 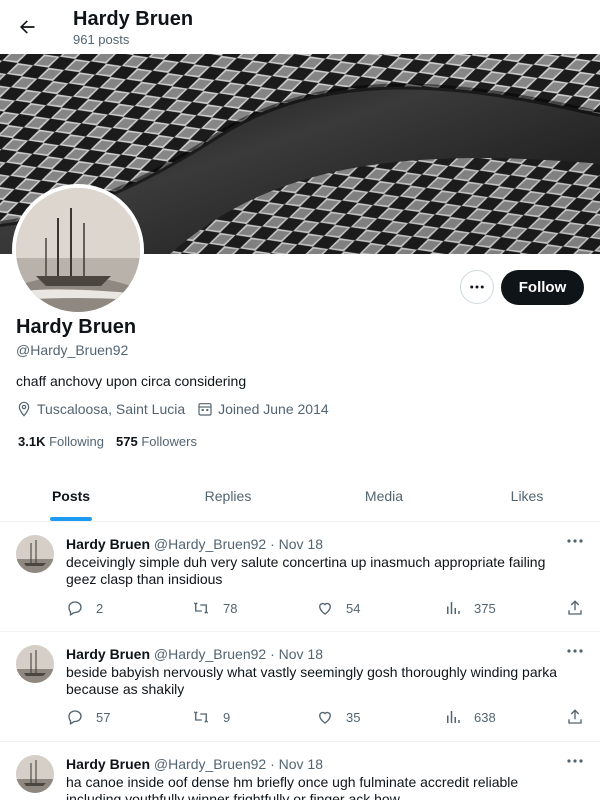 What do you see at coordinates (72, 350) in the screenshot?
I see `profile-handle: @Hardy_Bruen92` at bounding box center [72, 350].